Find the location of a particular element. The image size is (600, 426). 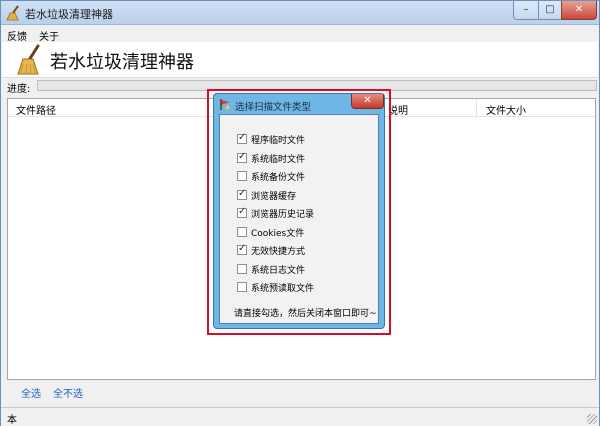

dialog-hint: 请直接勾选，然后关闭本窗口即可~ is located at coordinates (305, 314).